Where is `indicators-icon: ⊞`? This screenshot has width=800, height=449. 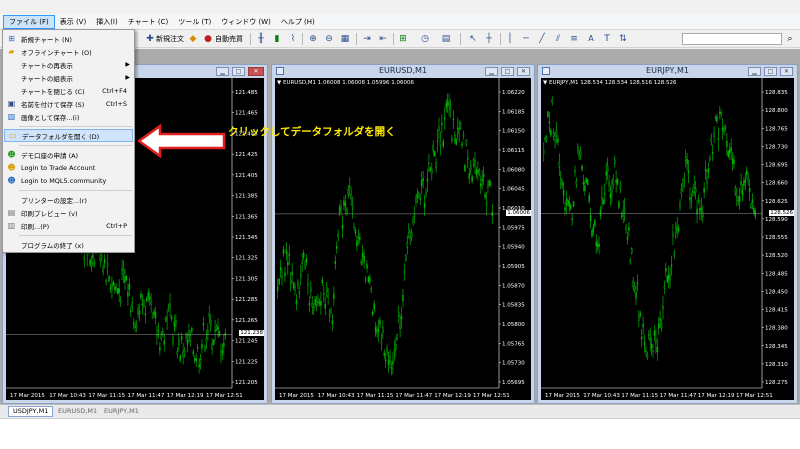 indicators-icon: ⊞ is located at coordinates (403, 39).